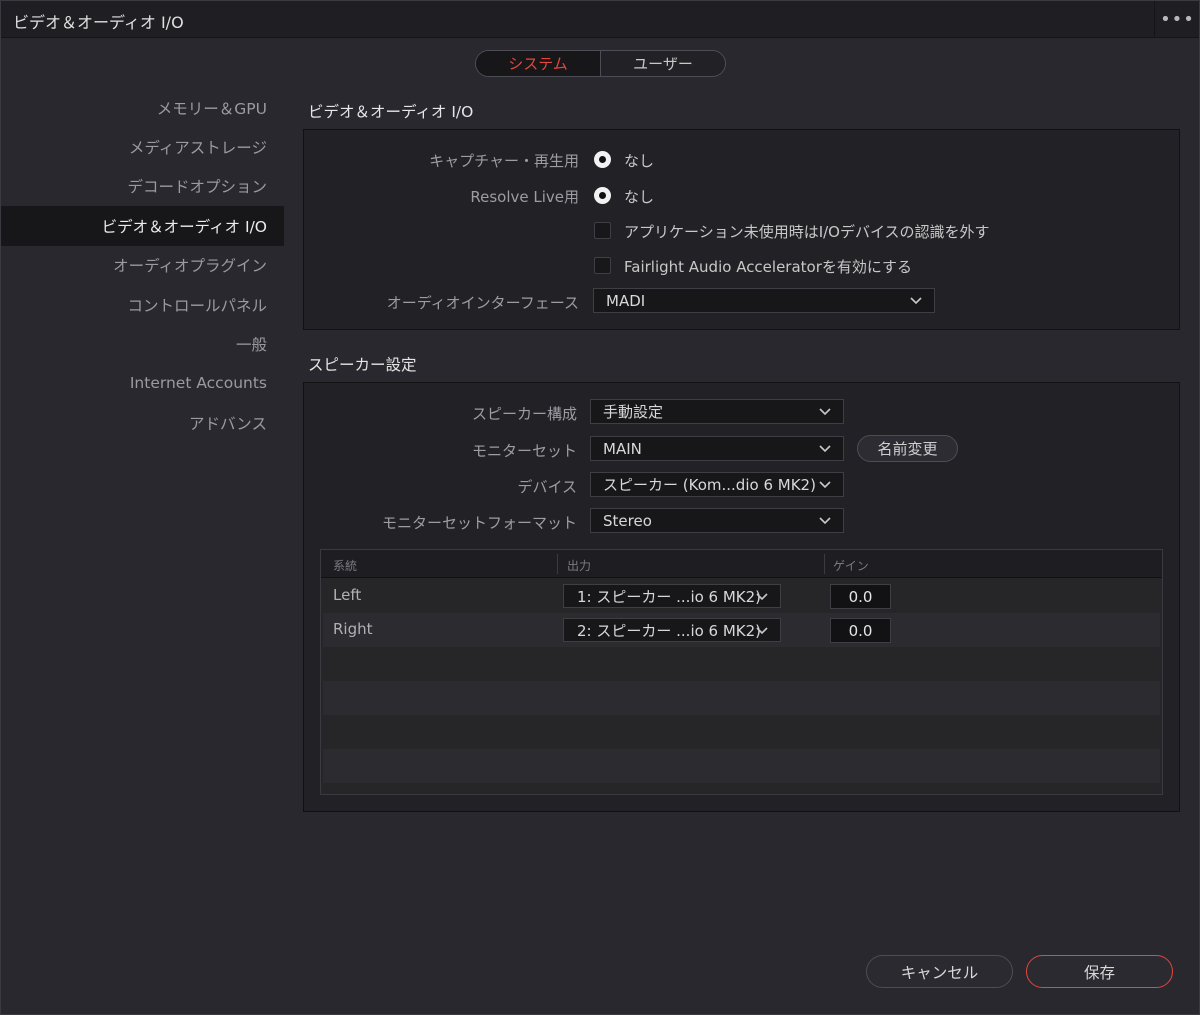  Describe the element at coordinates (524, 197) in the screenshot. I see `resolve-live-label: Resolve Live用` at that location.